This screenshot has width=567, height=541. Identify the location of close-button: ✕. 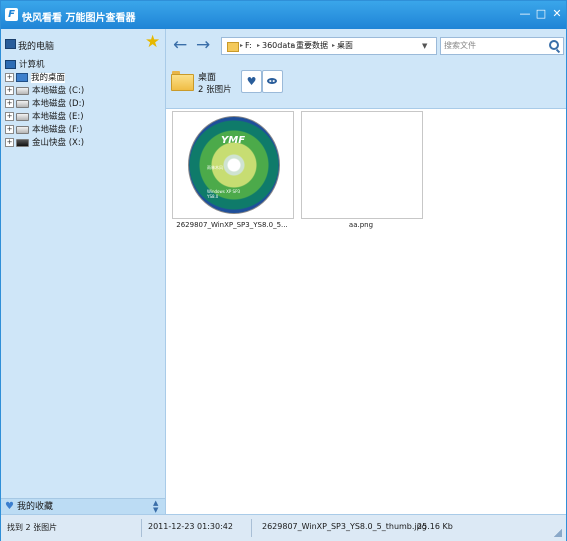
(557, 14).